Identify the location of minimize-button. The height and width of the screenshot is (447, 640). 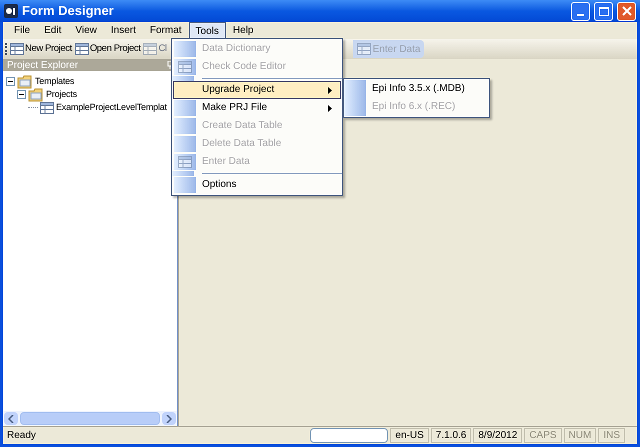
(580, 11).